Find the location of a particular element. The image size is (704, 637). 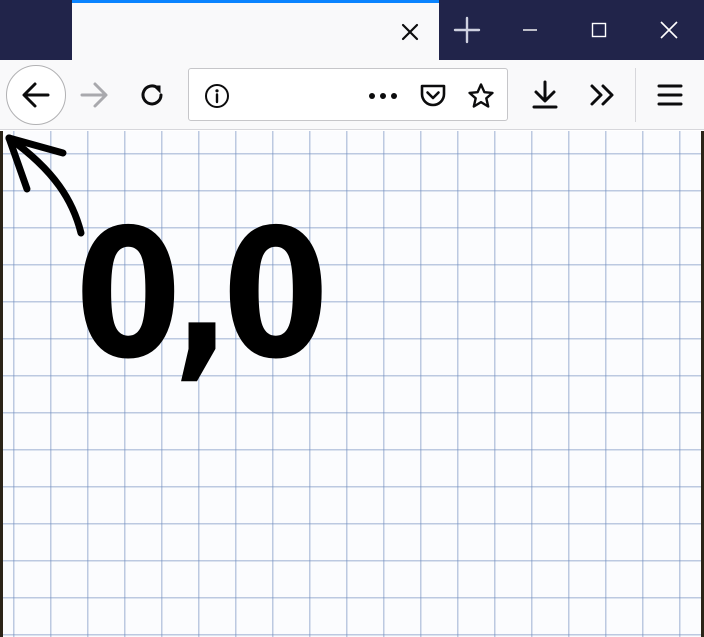

bookmark-button is located at coordinates (481, 96).